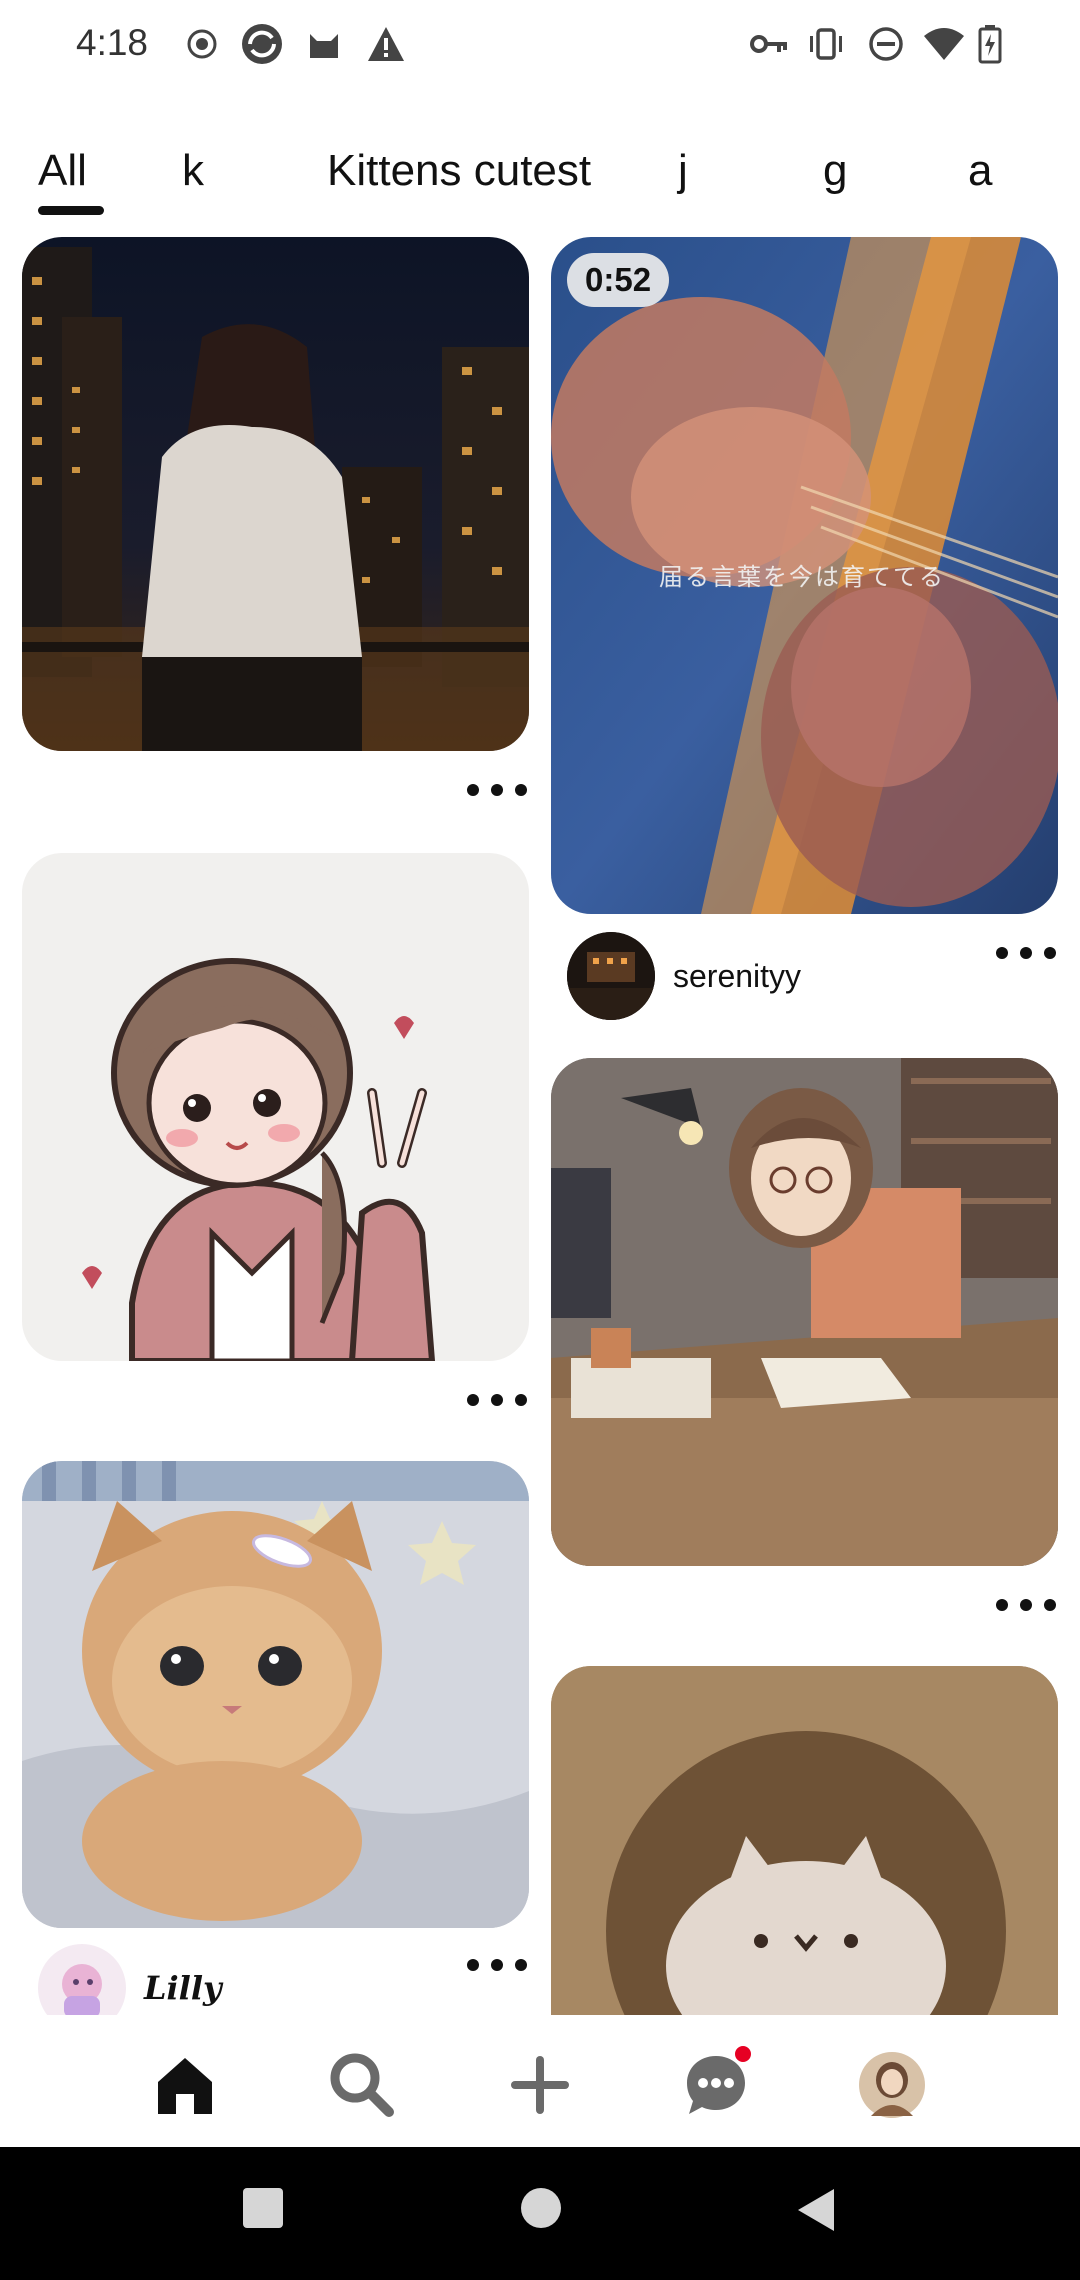 This screenshot has width=1080, height=2280. Describe the element at coordinates (130, 1979) in the screenshot. I see `pin-author: Lilly` at that location.